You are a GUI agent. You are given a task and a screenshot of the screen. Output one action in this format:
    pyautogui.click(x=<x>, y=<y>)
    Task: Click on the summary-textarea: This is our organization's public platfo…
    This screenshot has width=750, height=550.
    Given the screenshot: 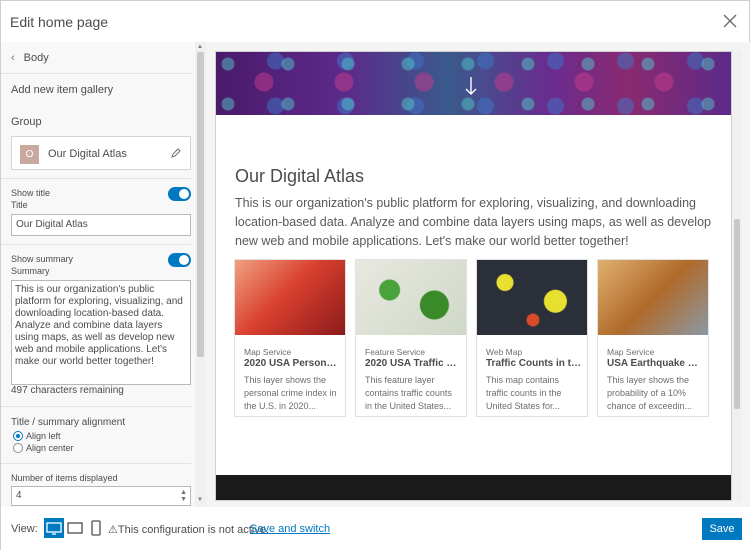 What is the action you would take?
    pyautogui.click(x=101, y=332)
    